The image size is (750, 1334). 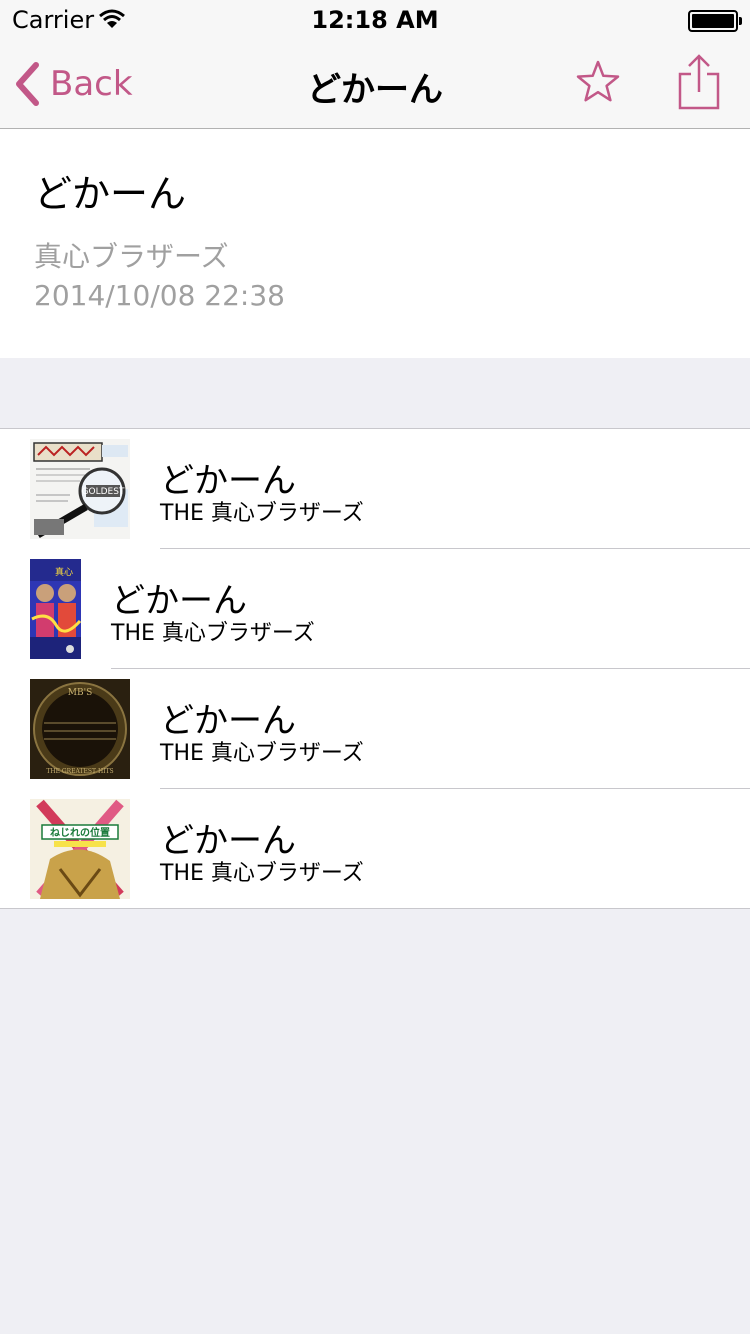 I want to click on page-title: どかーん, so click(x=375, y=90).